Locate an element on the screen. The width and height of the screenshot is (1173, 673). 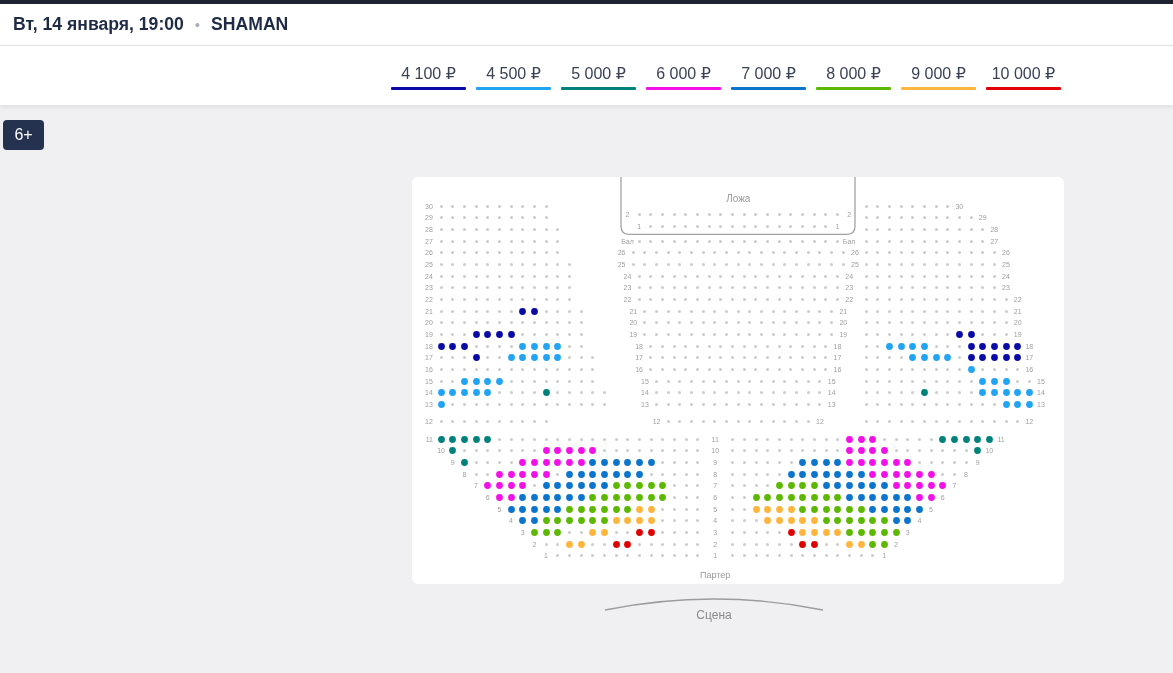
section-label: Партер is located at coordinates (715, 575).